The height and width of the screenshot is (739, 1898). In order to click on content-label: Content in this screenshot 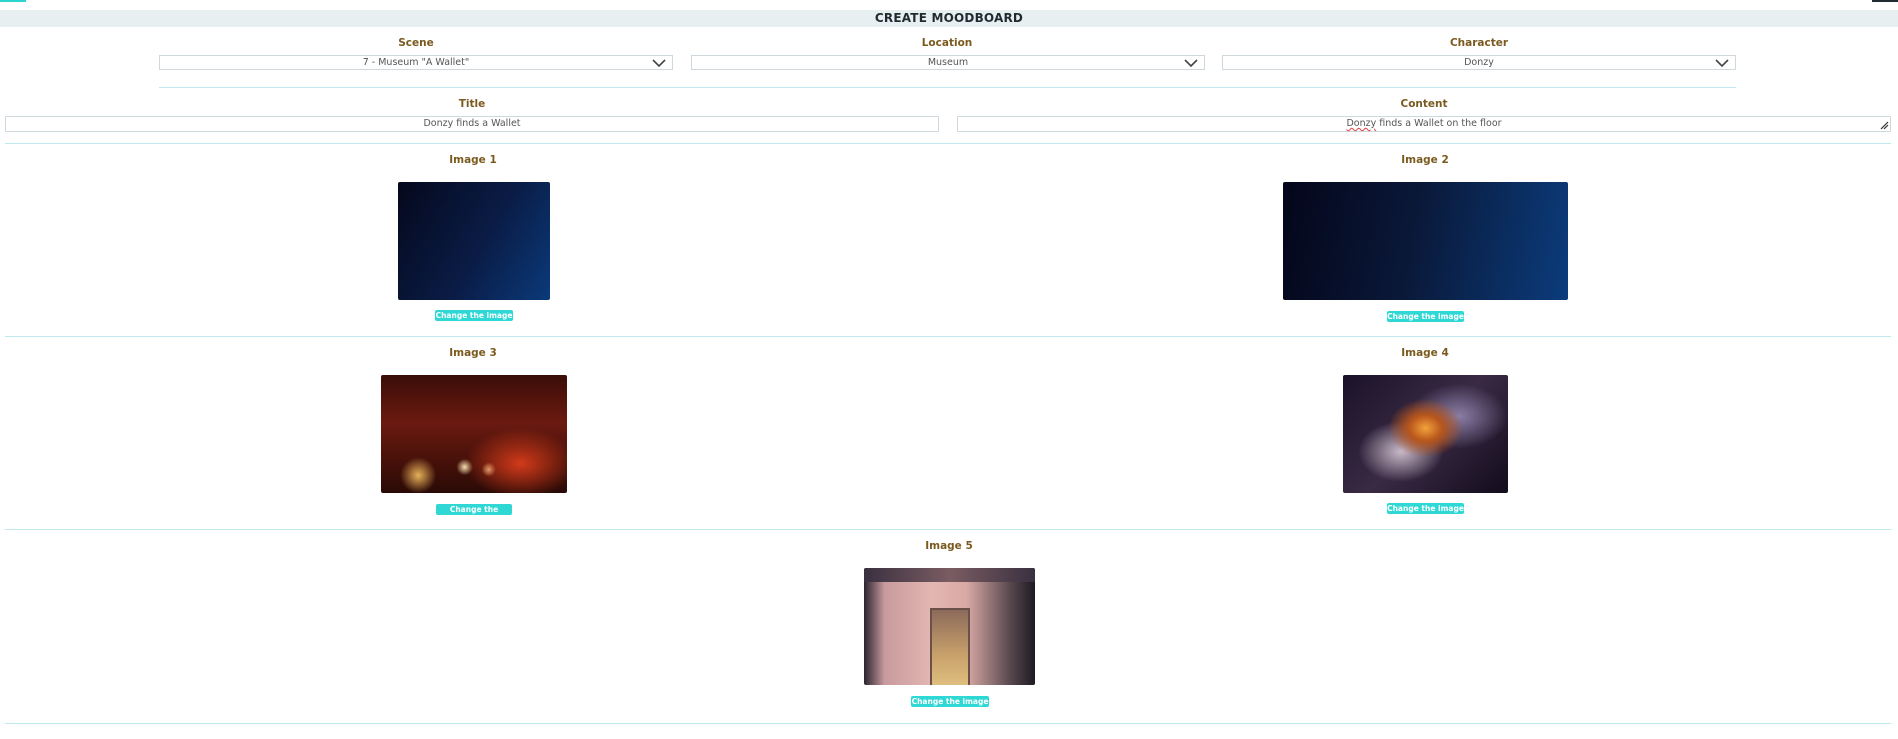, I will do `click(1424, 104)`.